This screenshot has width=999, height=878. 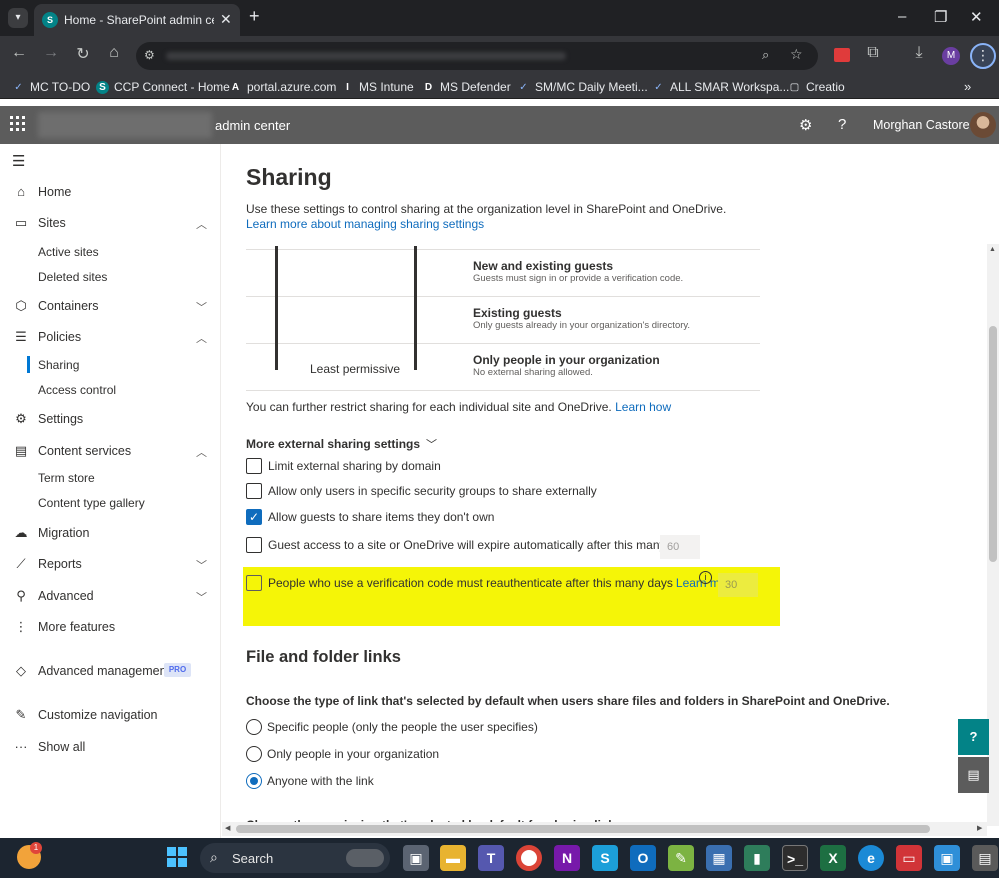 What do you see at coordinates (681, 858) in the screenshot?
I see `notepad-icon: ✎` at bounding box center [681, 858].